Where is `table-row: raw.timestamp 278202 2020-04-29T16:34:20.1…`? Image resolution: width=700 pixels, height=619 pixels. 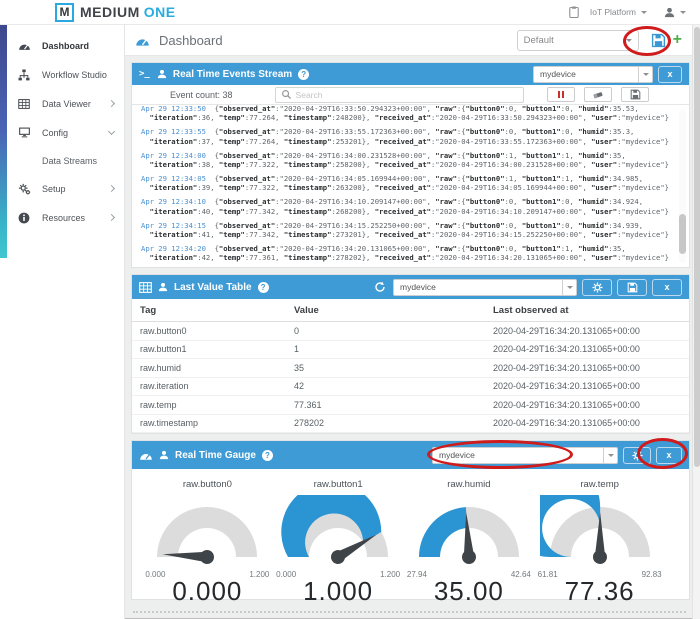 table-row: raw.timestamp 278202 2020-04-29T16:34:20.1… is located at coordinates (410, 424).